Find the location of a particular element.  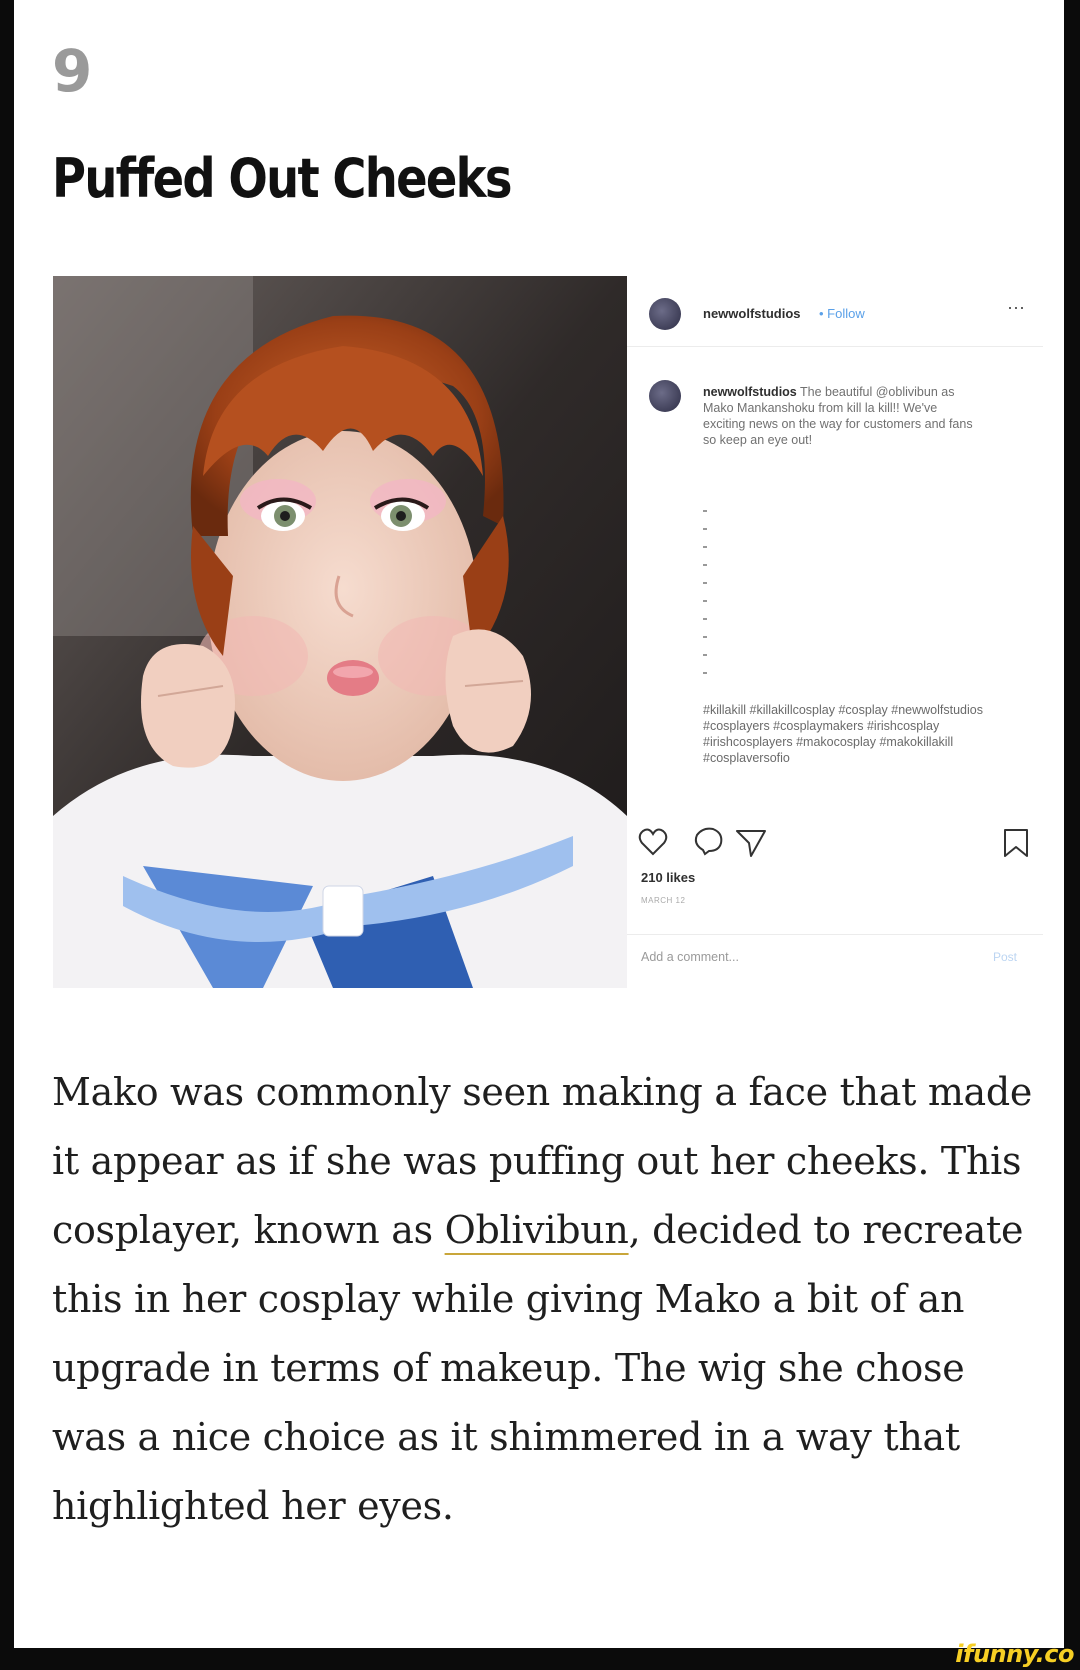

bookmark-icon is located at coordinates (1016, 843).